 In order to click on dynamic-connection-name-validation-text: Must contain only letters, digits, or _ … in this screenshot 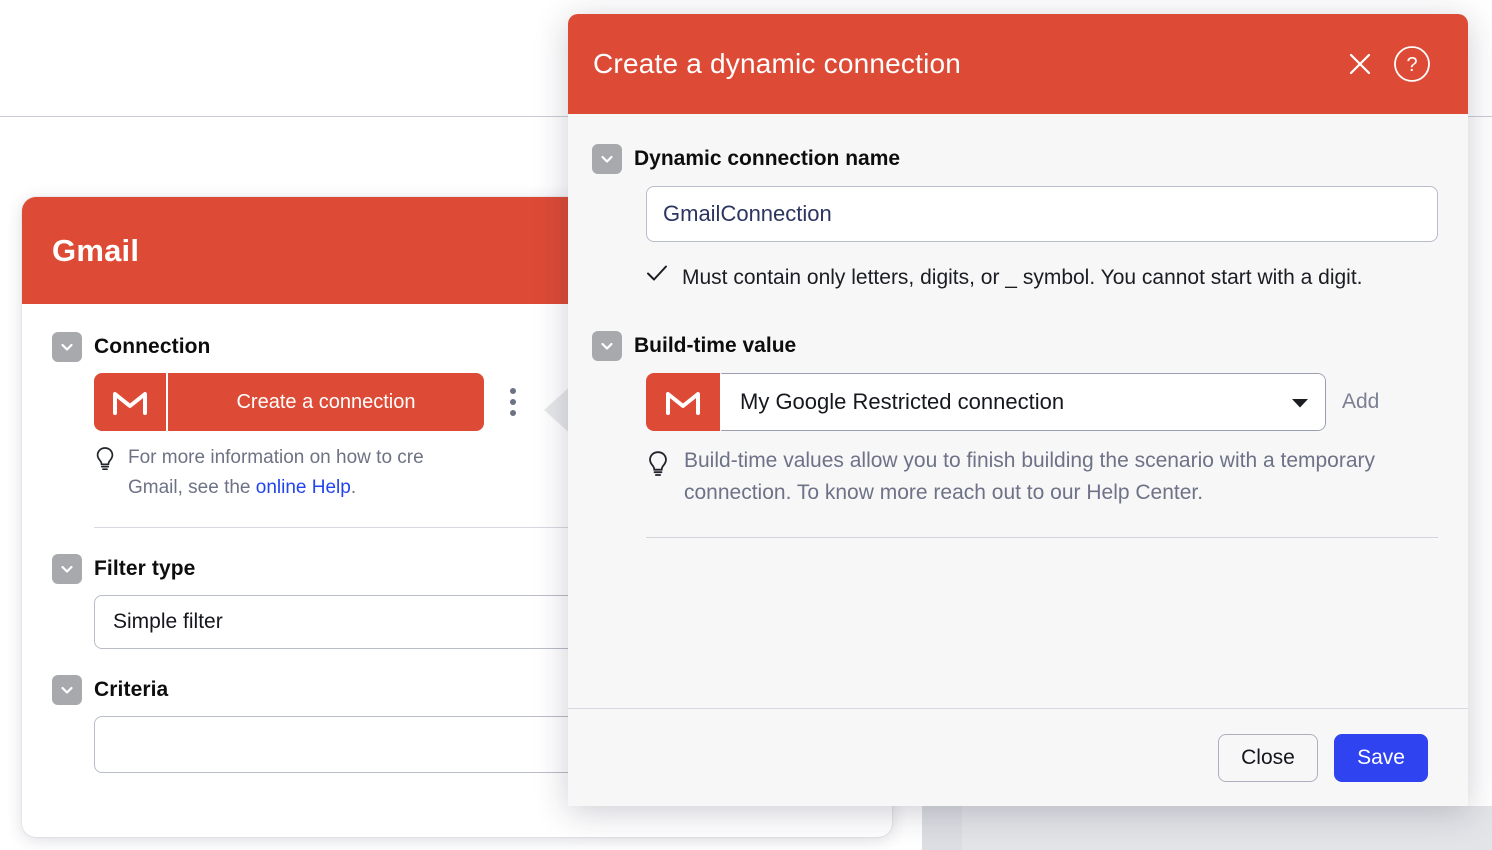, I will do `click(1022, 277)`.